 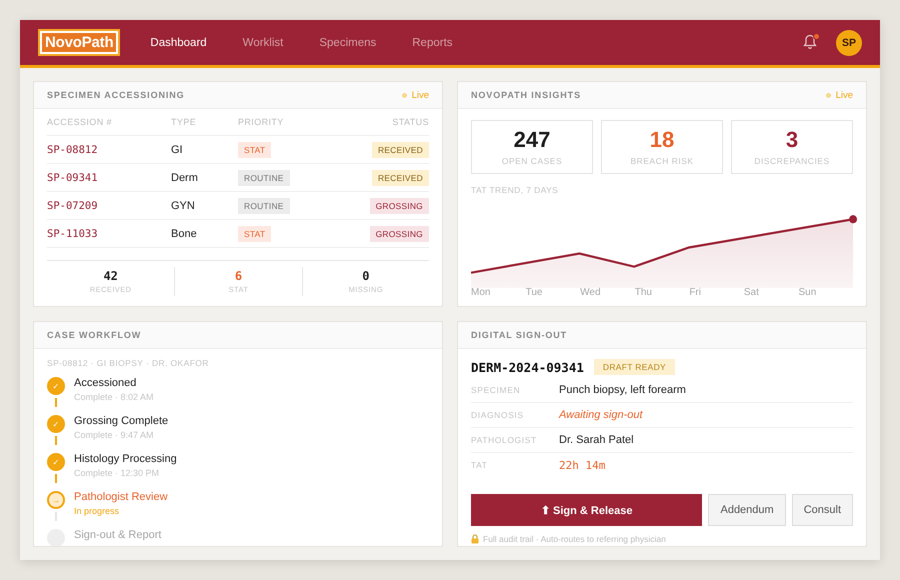 I want to click on accession-link: SP-11033, so click(x=109, y=234).